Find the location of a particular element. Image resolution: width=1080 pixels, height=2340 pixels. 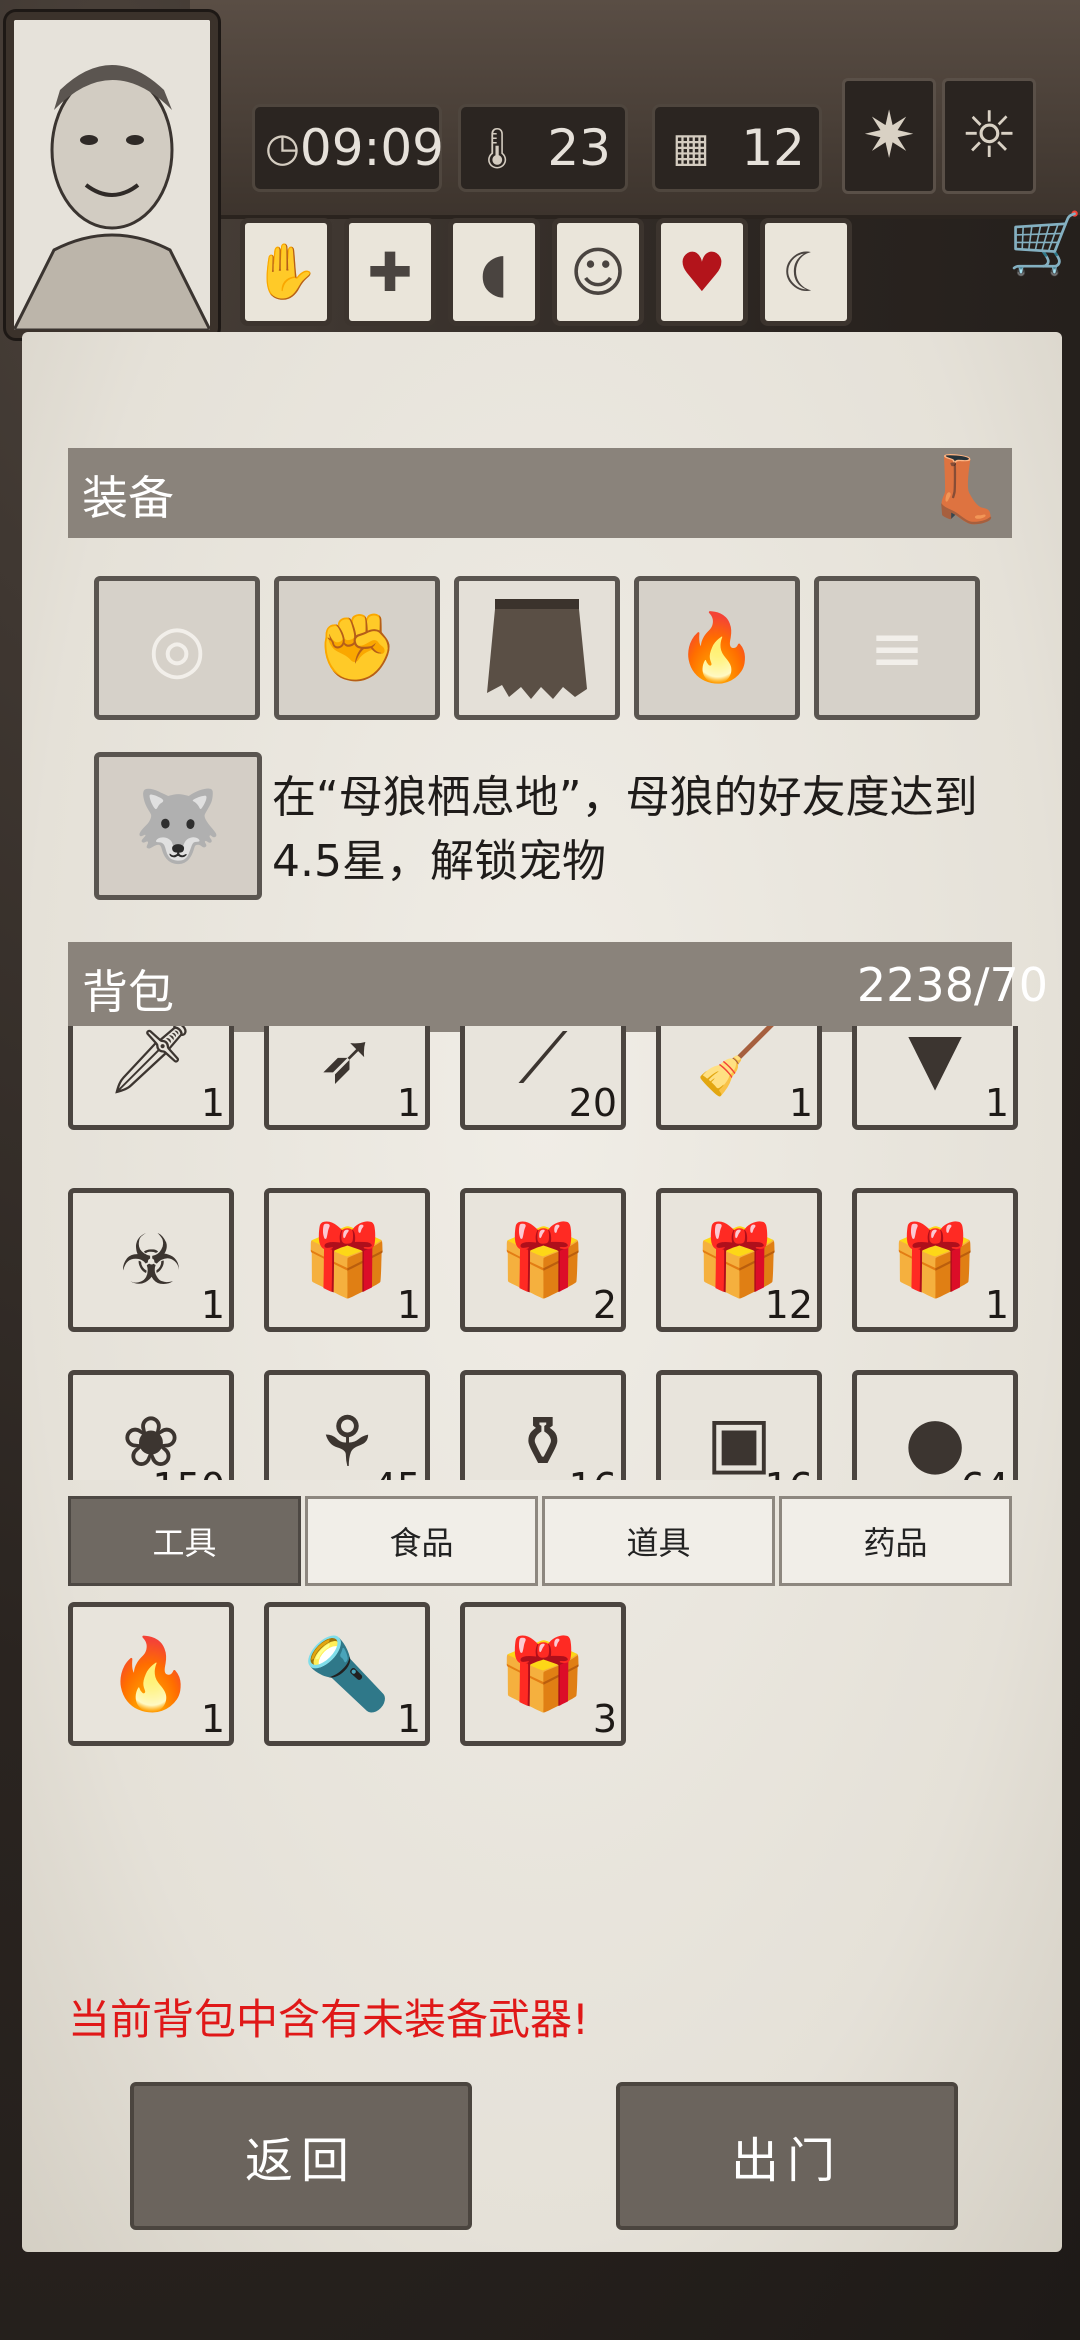

equipment-header: 装备 👢 is located at coordinates (540, 493).